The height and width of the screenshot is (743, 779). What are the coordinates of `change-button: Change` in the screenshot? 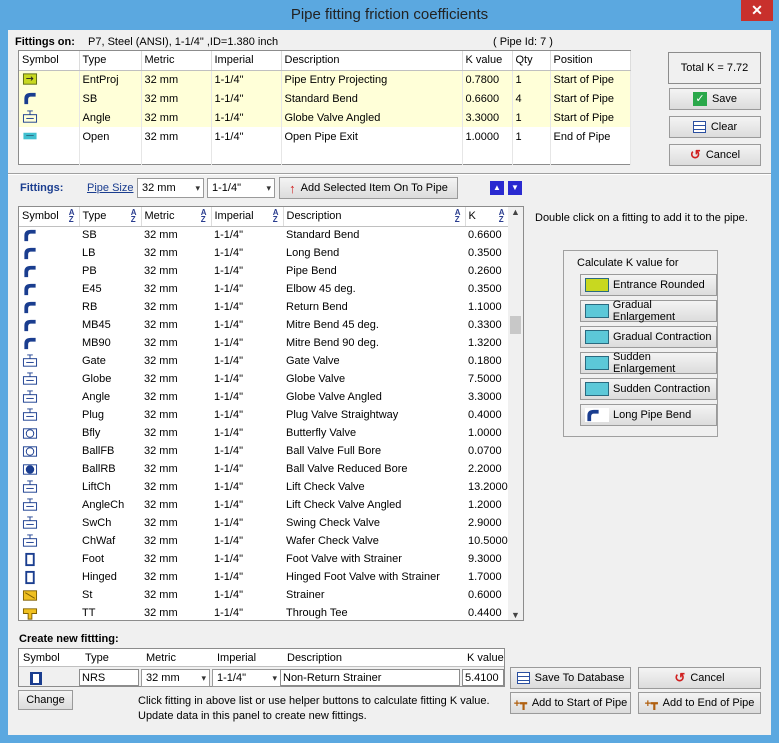 It's located at (45, 700).